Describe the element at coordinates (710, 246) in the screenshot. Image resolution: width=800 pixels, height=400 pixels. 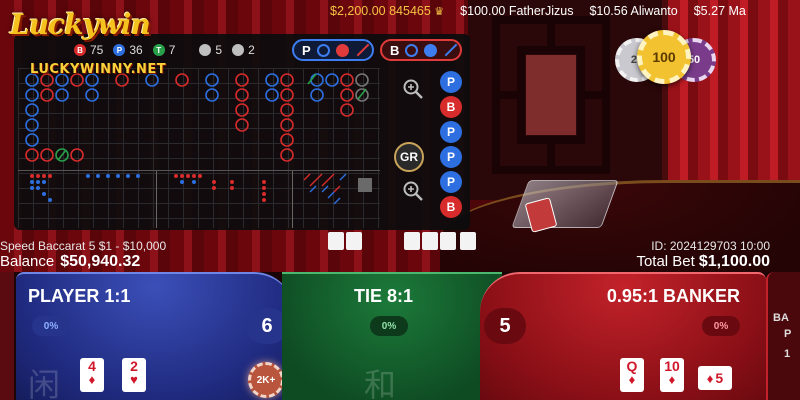
I see `round-id: ID: 2024129703 10:00` at that location.